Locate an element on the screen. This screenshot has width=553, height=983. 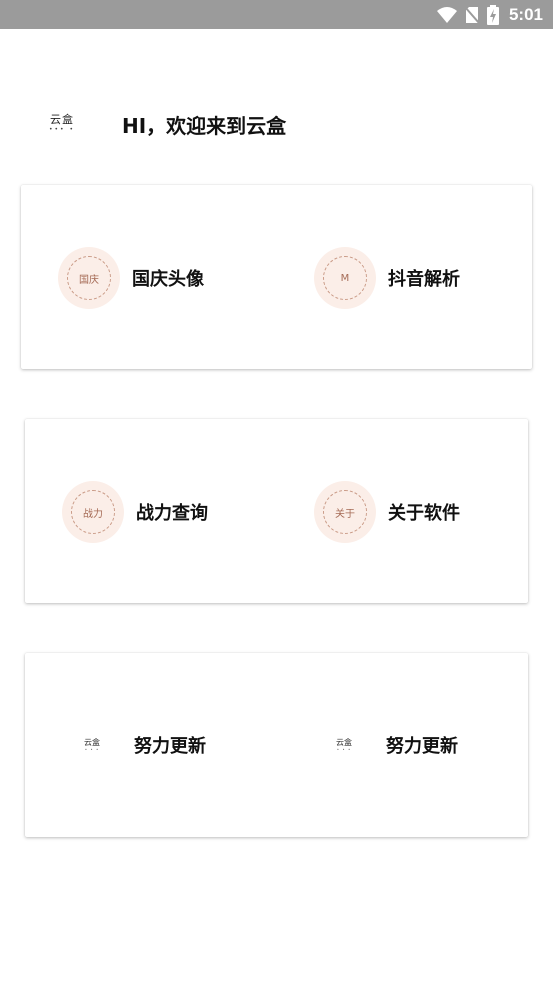
menu-item-national-day-avatar: 国庆 国庆头像 is located at coordinates (131, 278).